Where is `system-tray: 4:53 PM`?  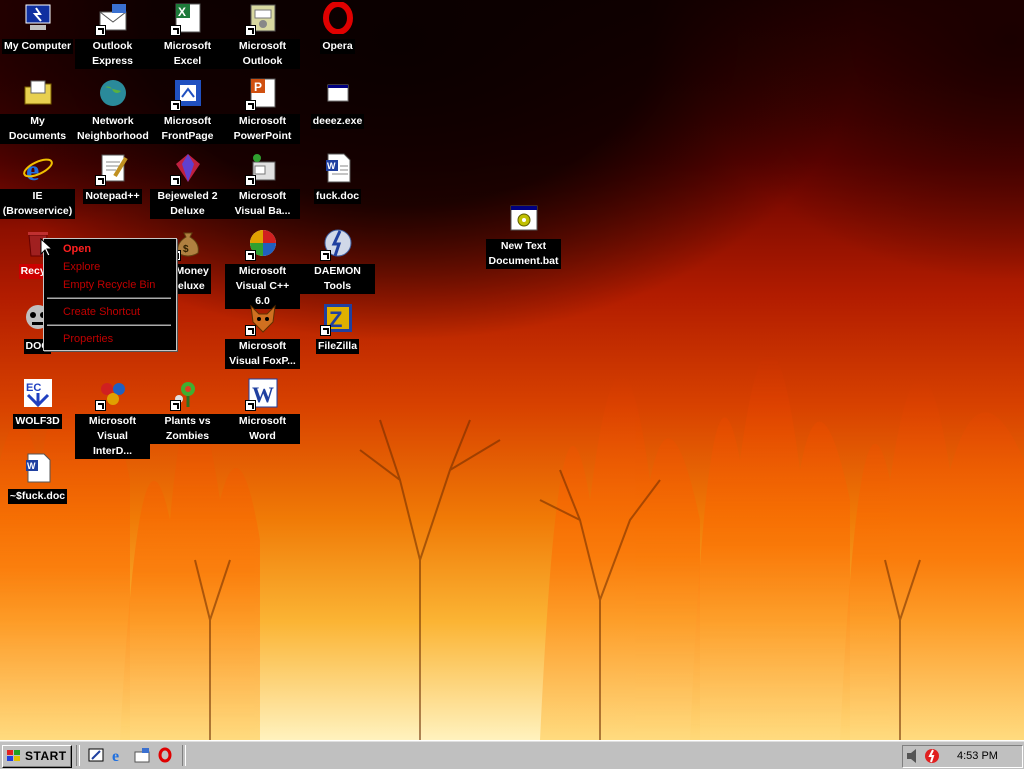
system-tray: 4:53 PM is located at coordinates (962, 756).